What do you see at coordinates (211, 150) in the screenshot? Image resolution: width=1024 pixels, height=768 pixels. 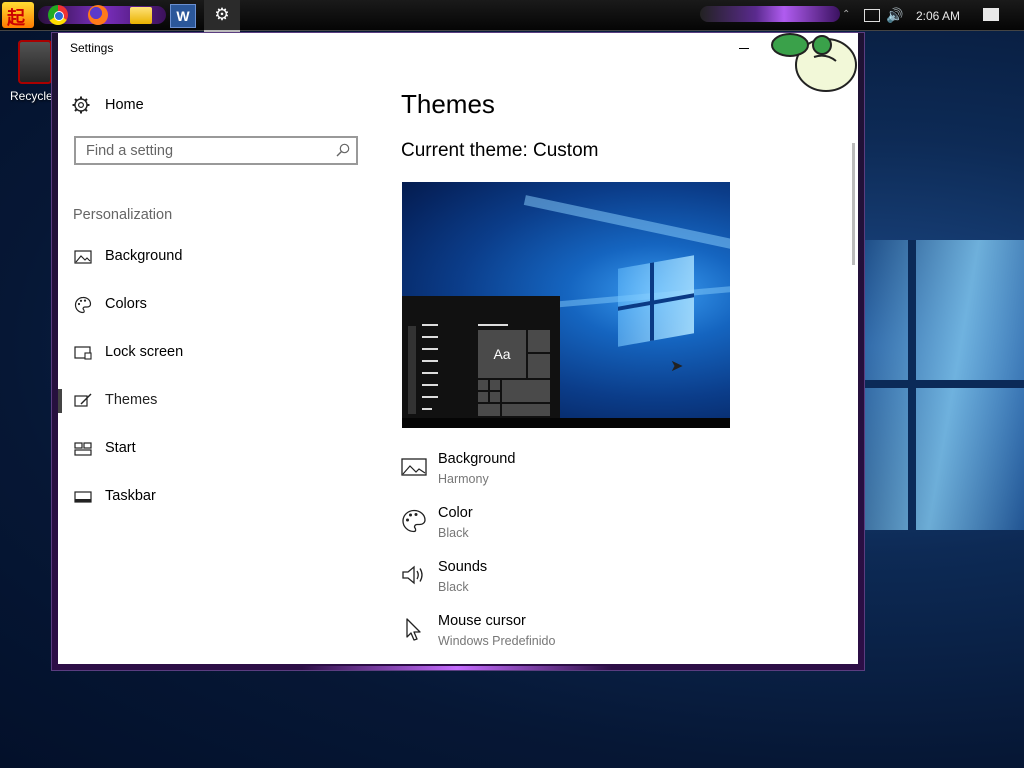 I see `search-input` at bounding box center [211, 150].